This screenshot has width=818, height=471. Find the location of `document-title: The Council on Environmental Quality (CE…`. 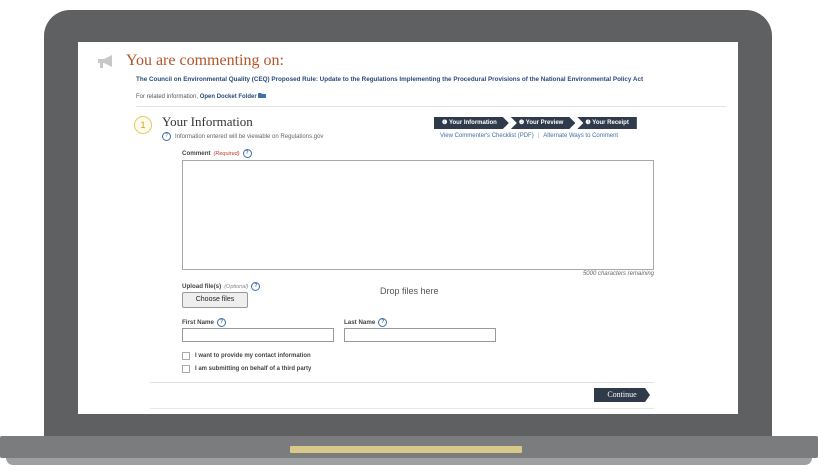

document-title: The Council on Environmental Quality (CE… is located at coordinates (390, 79).